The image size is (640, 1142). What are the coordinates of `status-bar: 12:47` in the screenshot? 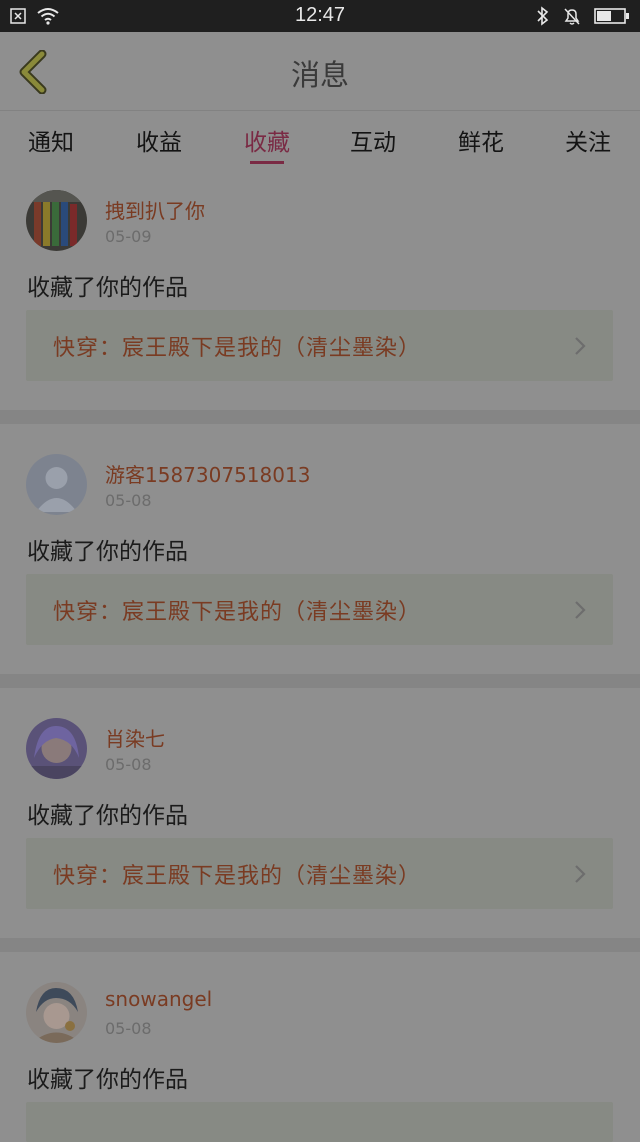 It's located at (320, 16).